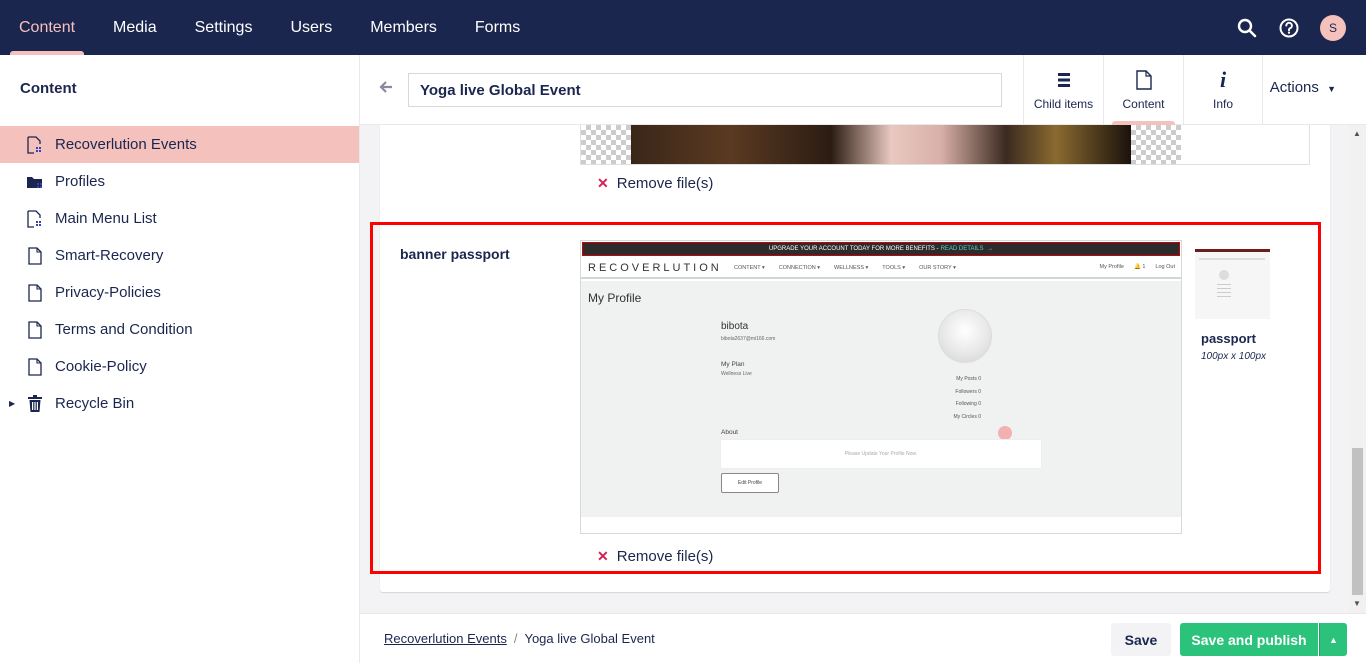  Describe the element at coordinates (179, 255) in the screenshot. I see `tree-item-smart-recovery: Smart-Recovery` at that location.